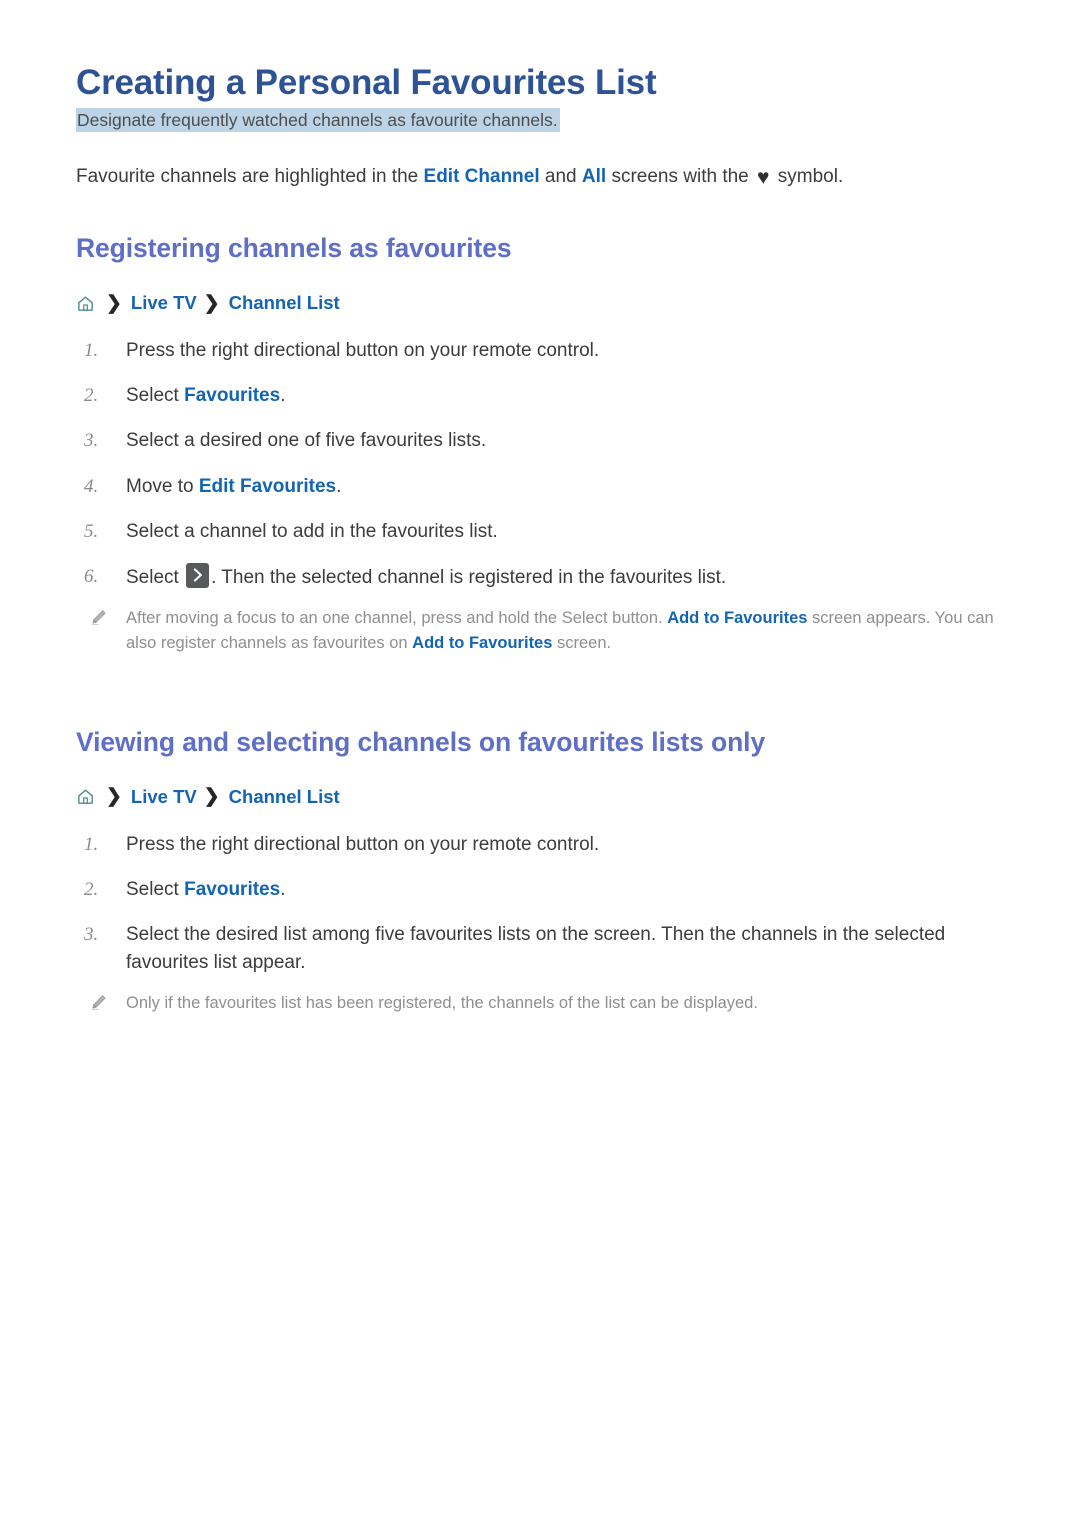  What do you see at coordinates (869, 617) in the screenshot?
I see `note-text-2: screen appears.` at bounding box center [869, 617].